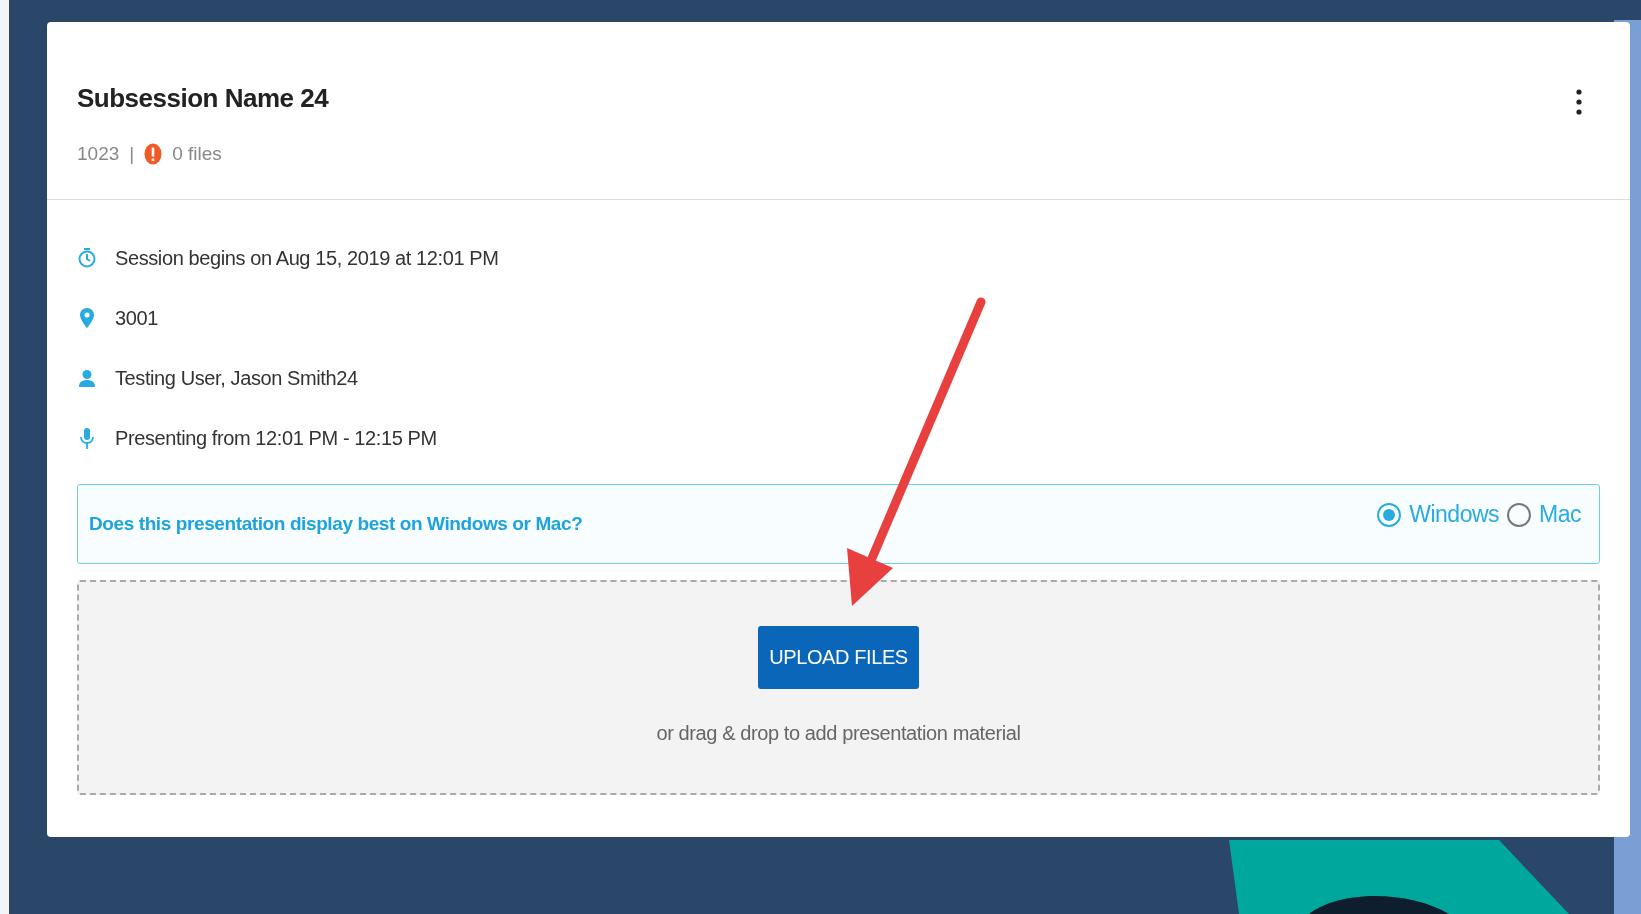 Image resolution: width=1641 pixels, height=914 pixels. What do you see at coordinates (838, 657) in the screenshot?
I see `upload-files-button: UPLOAD FILES` at bounding box center [838, 657].